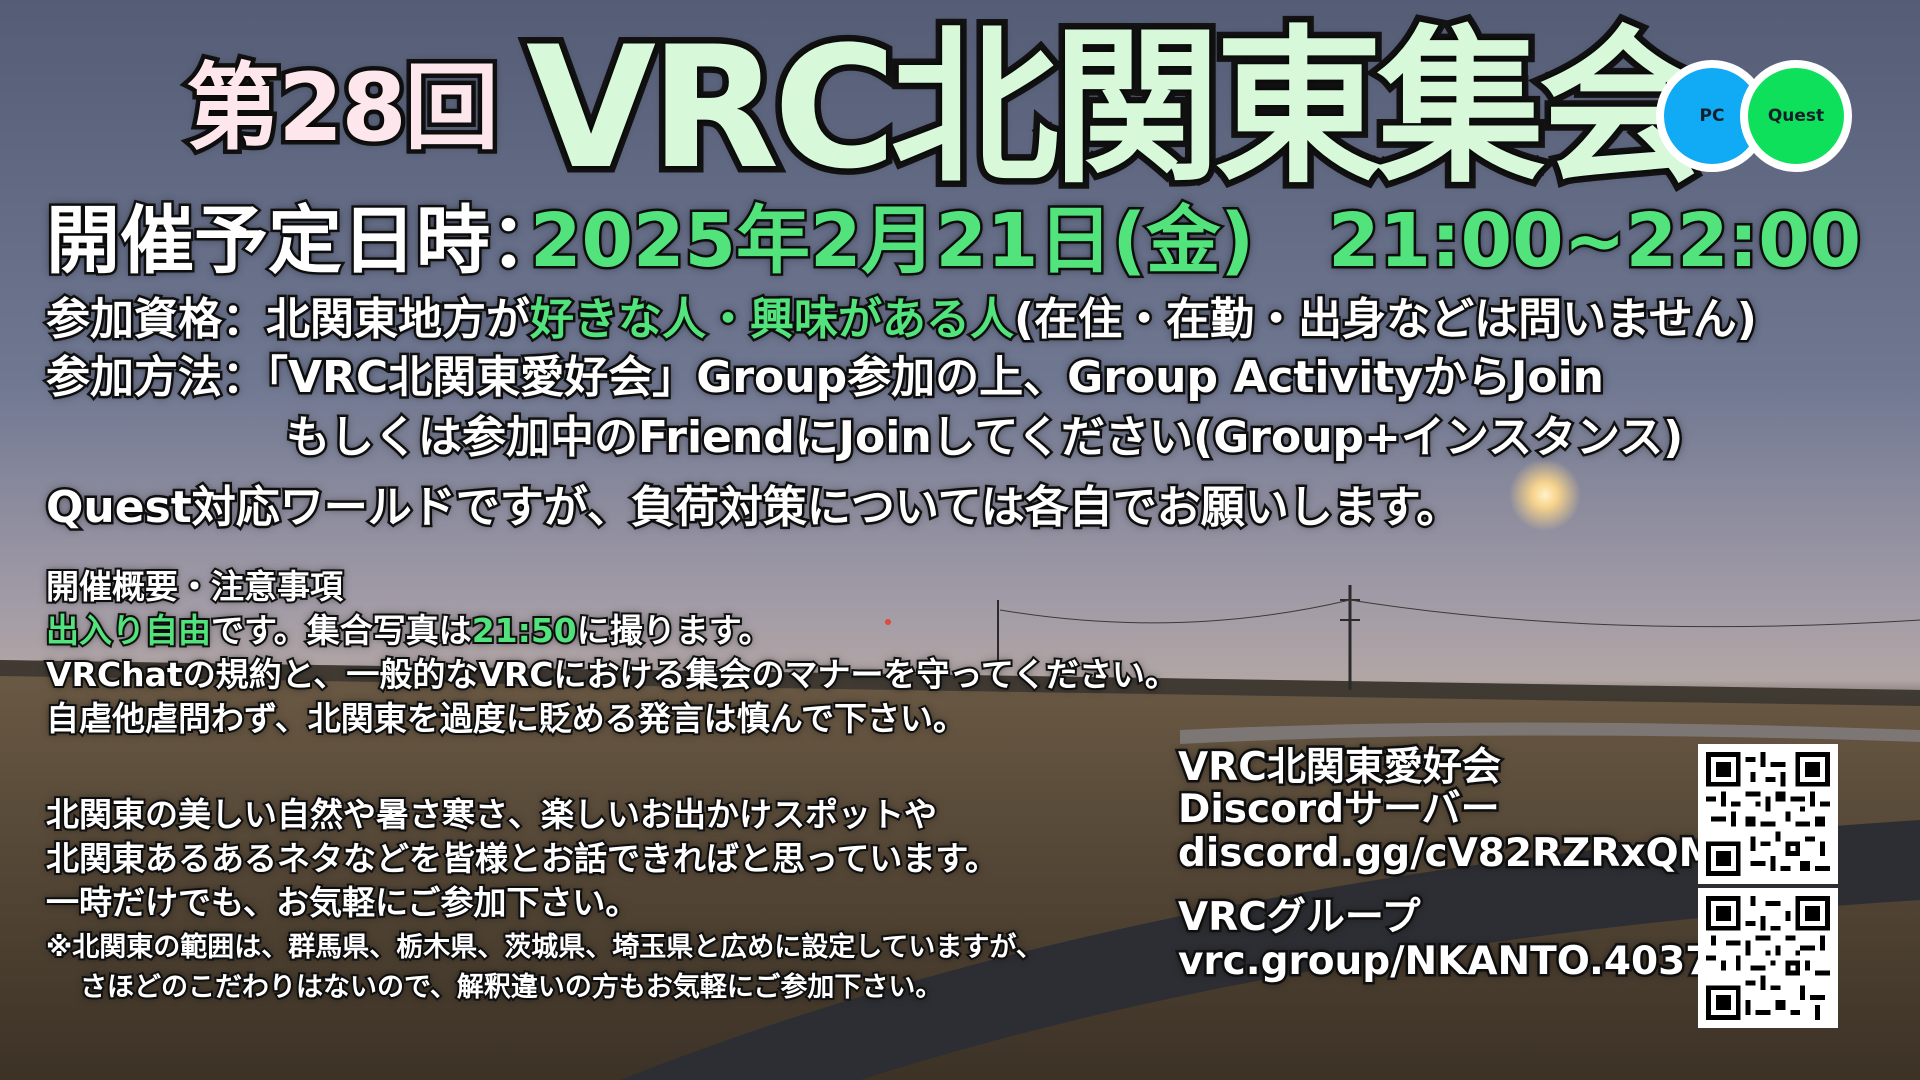 The height and width of the screenshot is (1080, 1920). Describe the element at coordinates (1444, 962) in the screenshot. I see `vrc-group-url: vrc.group/NKANTO.4037` at that location.